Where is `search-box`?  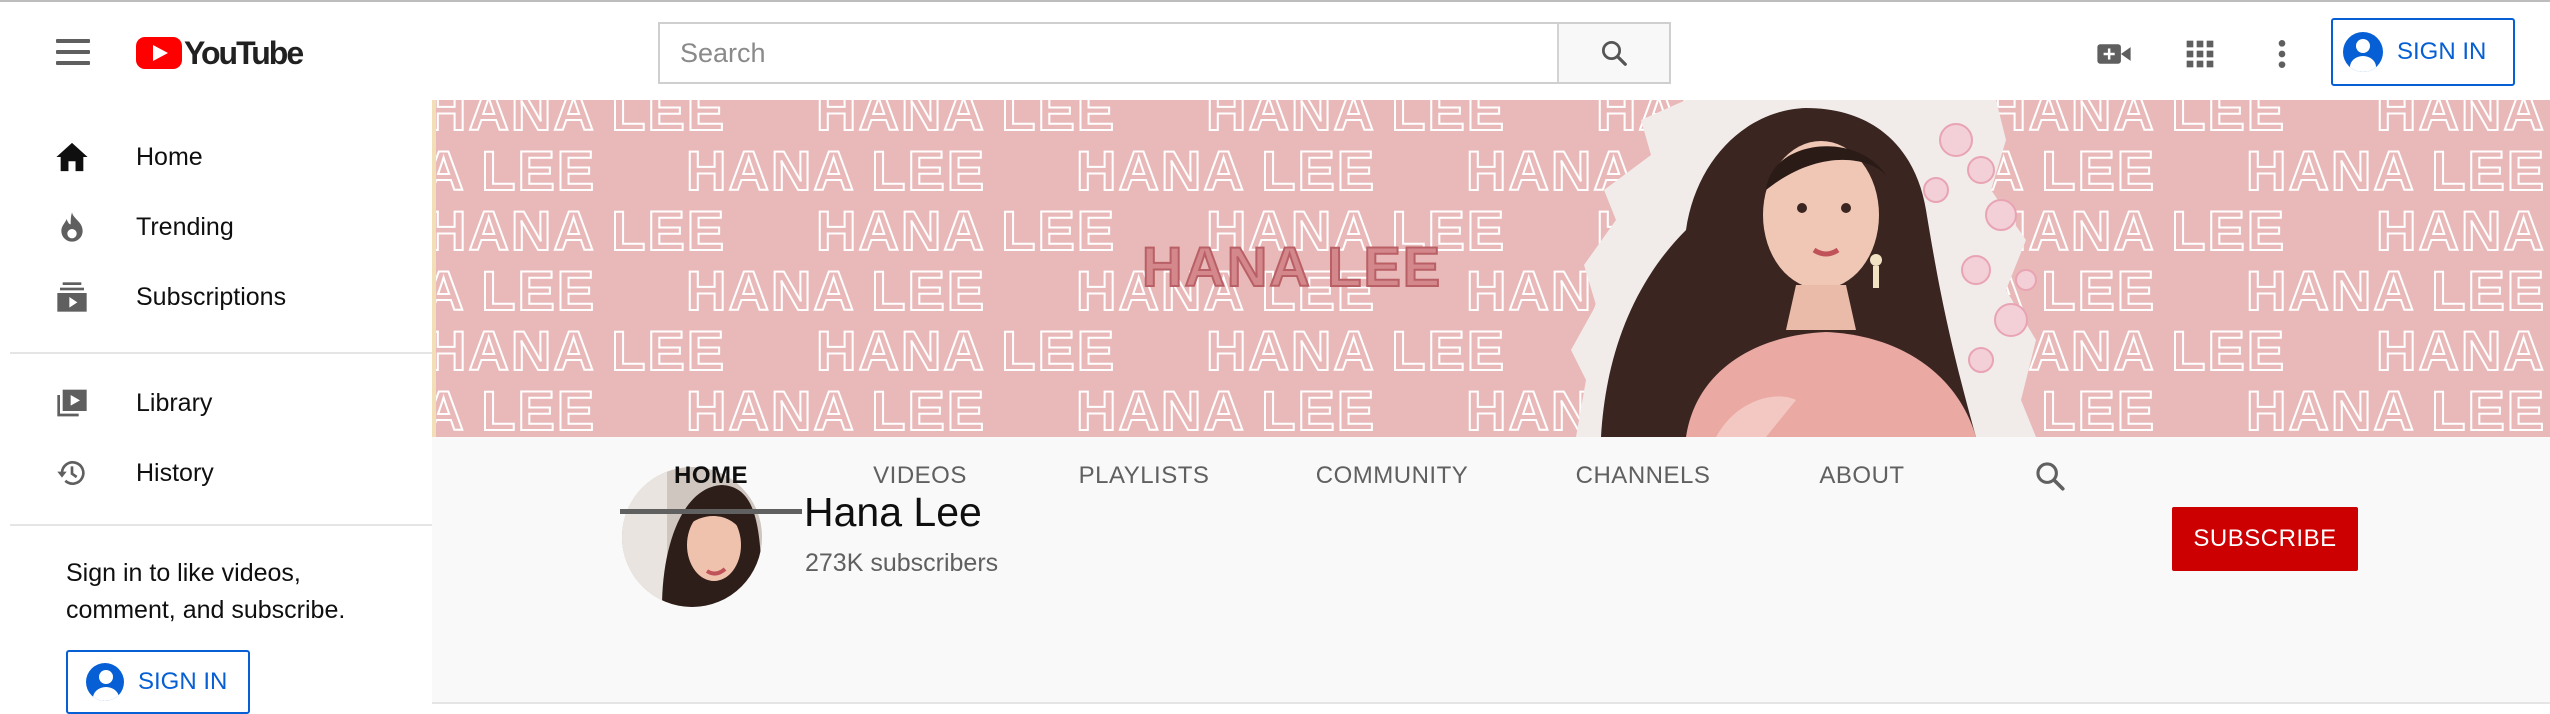
search-box is located at coordinates (1164, 53).